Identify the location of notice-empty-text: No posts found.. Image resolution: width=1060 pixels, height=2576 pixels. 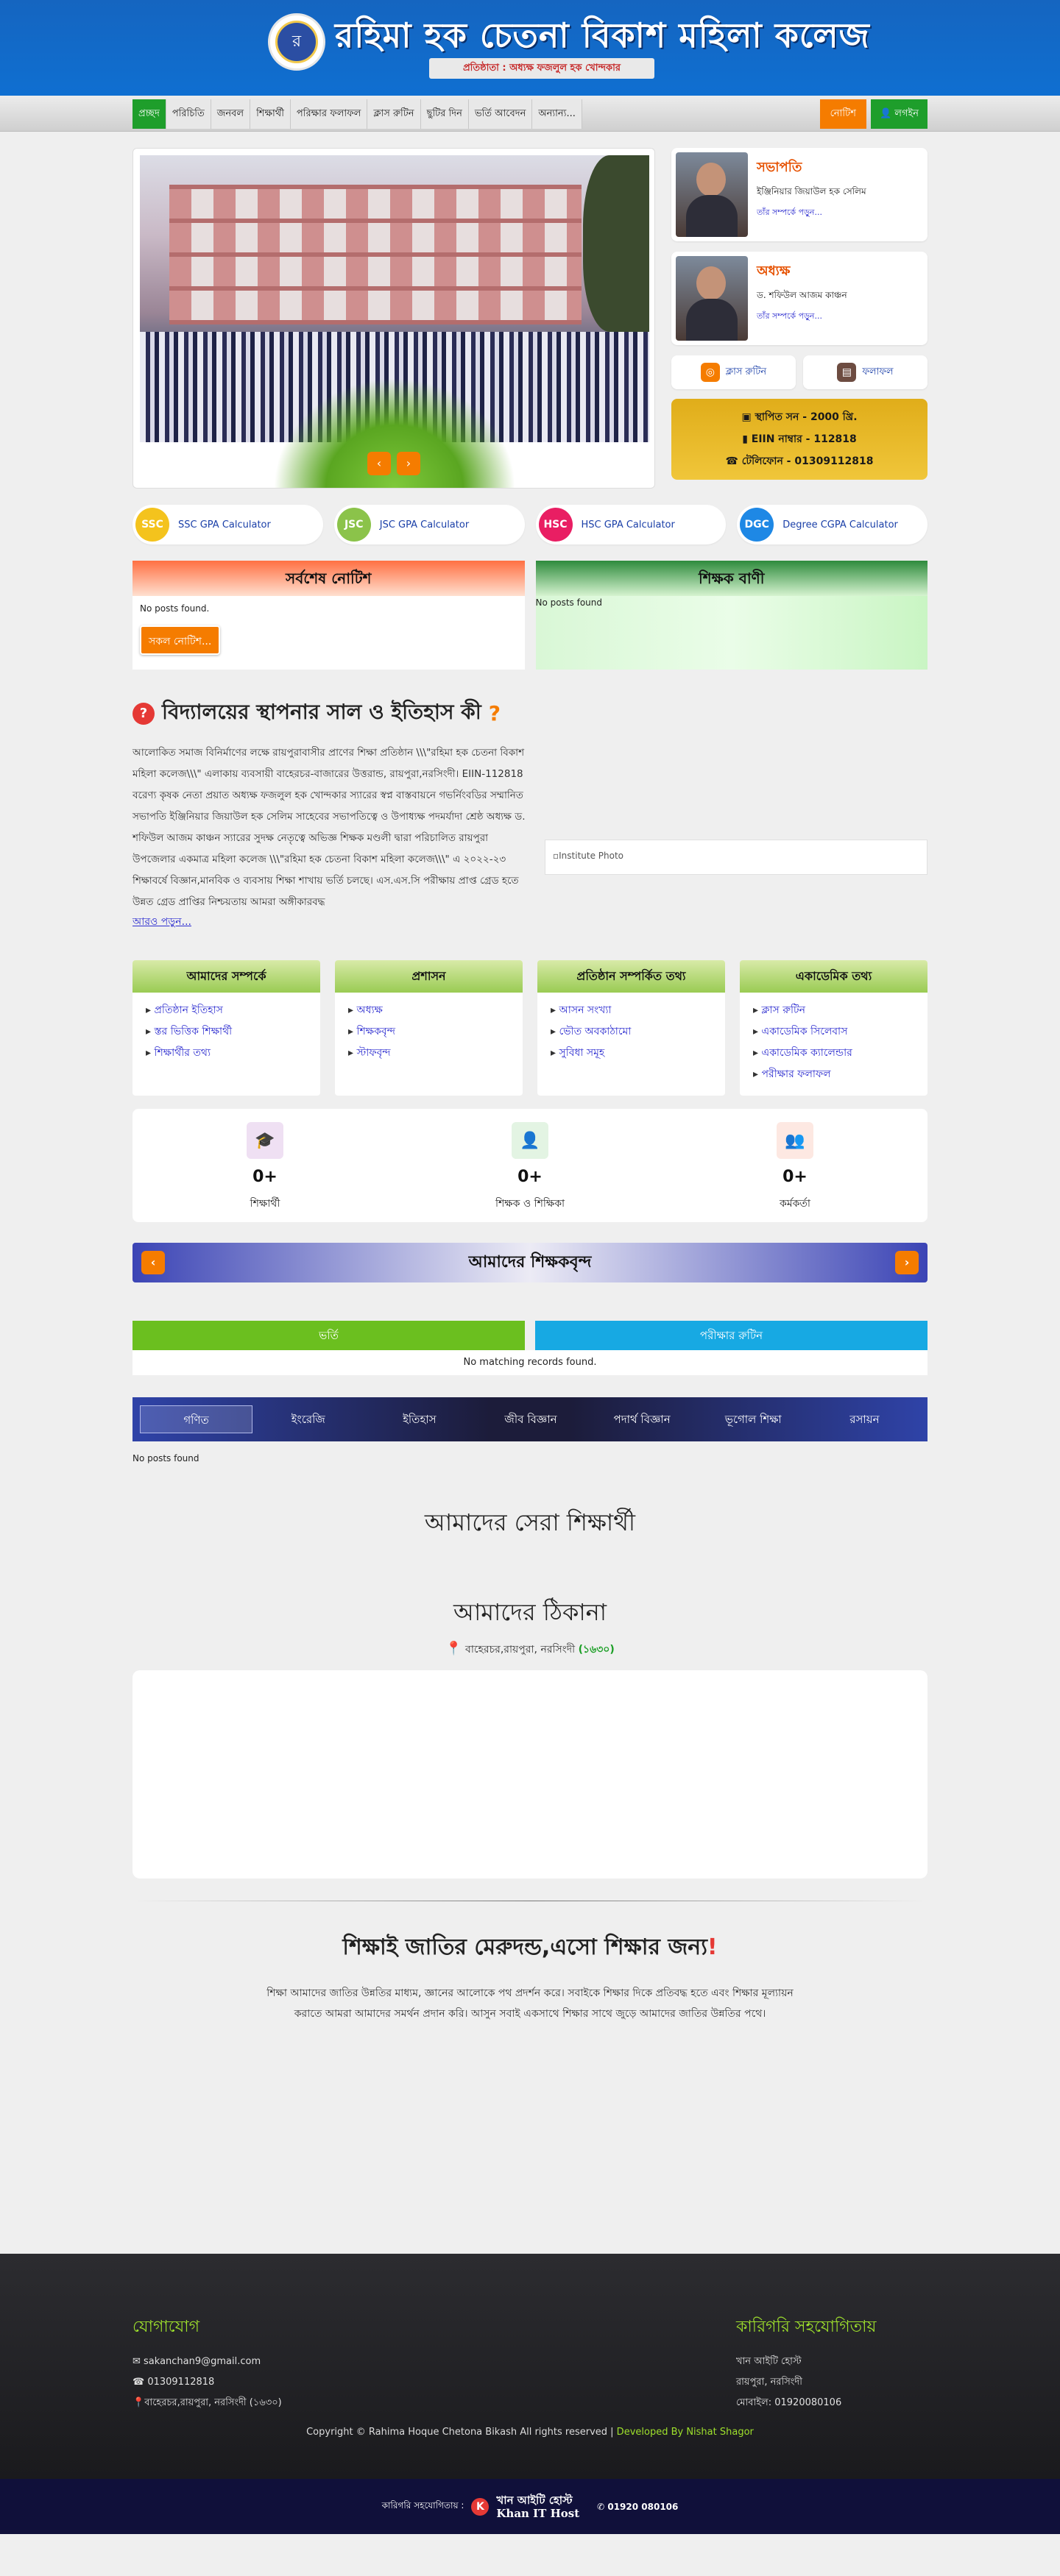
(175, 608).